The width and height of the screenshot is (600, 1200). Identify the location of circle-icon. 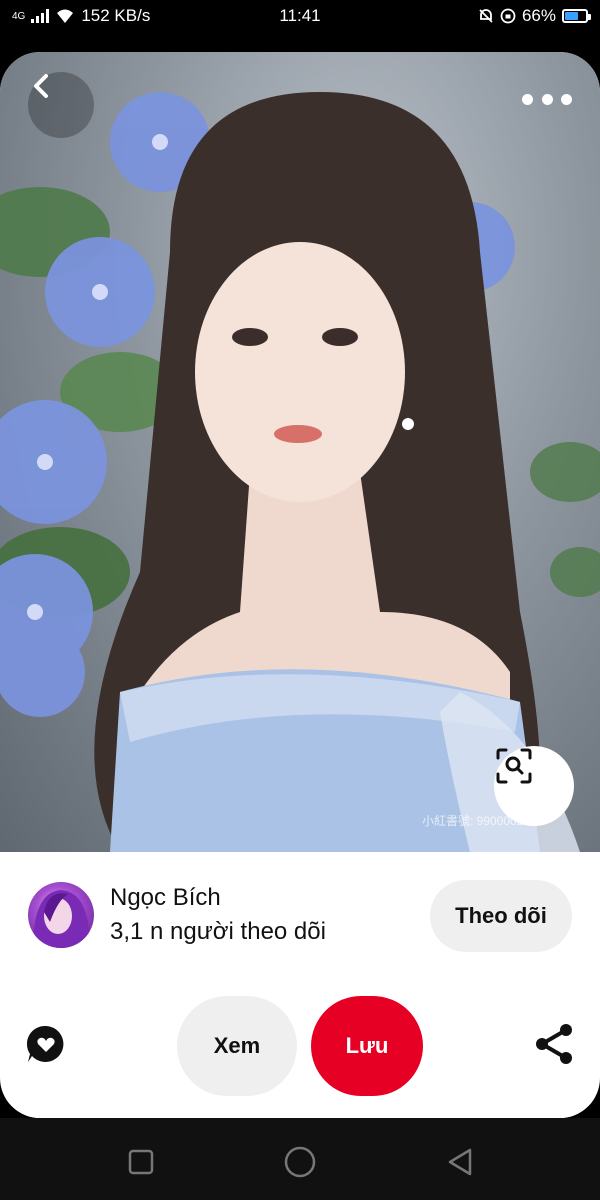
(300, 1162).